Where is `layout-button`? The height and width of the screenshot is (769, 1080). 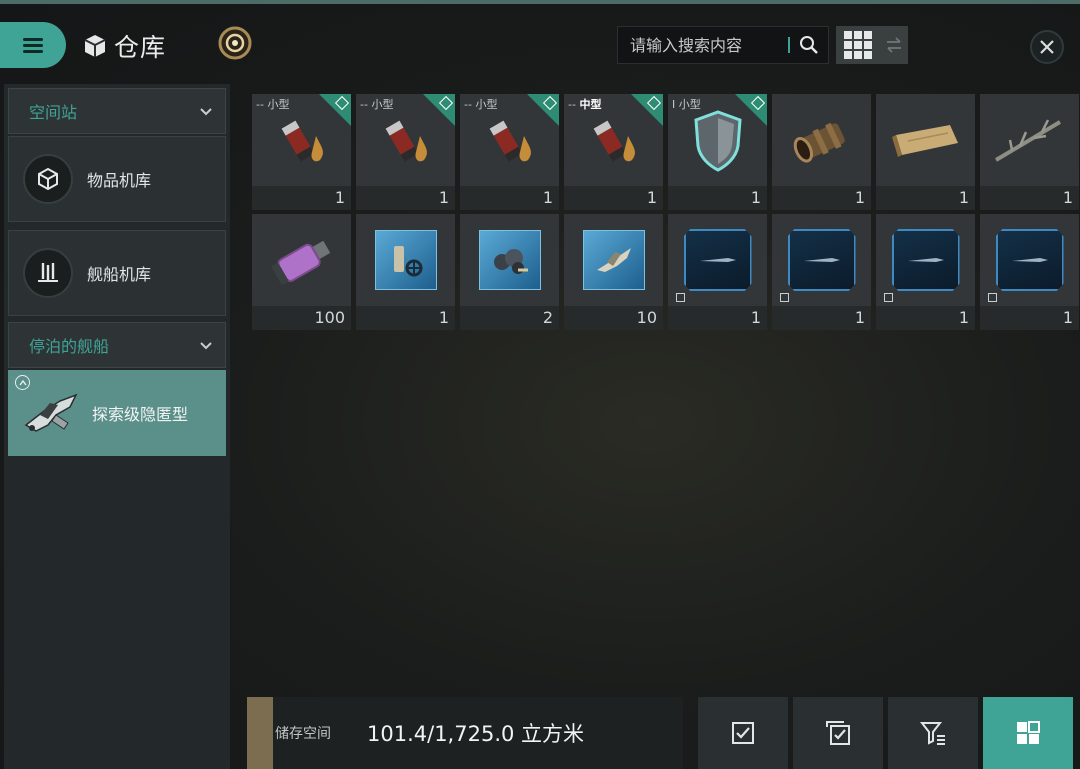 layout-button is located at coordinates (1028, 733).